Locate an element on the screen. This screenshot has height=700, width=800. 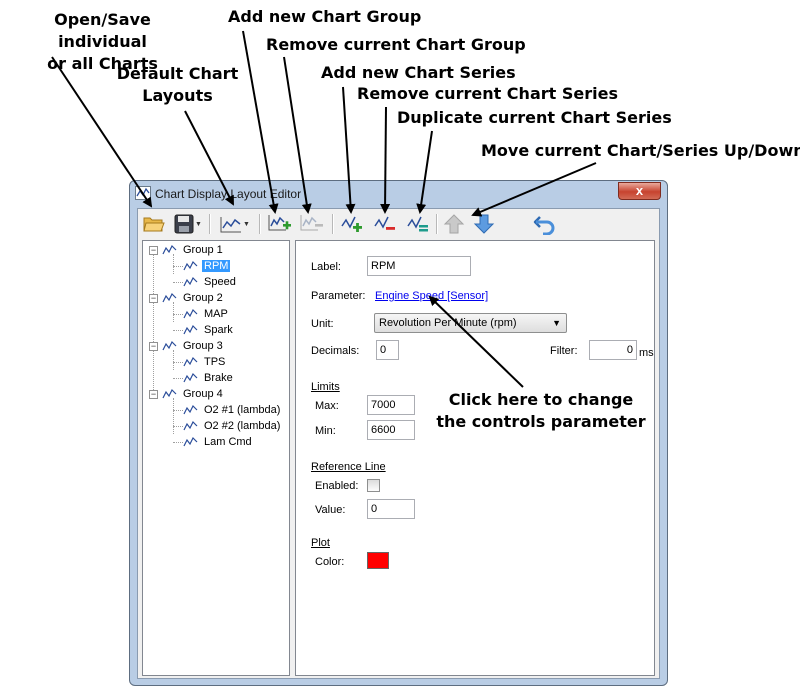
annotation-default-layouts: Default Chart Layouts is located at coordinates (177, 84).